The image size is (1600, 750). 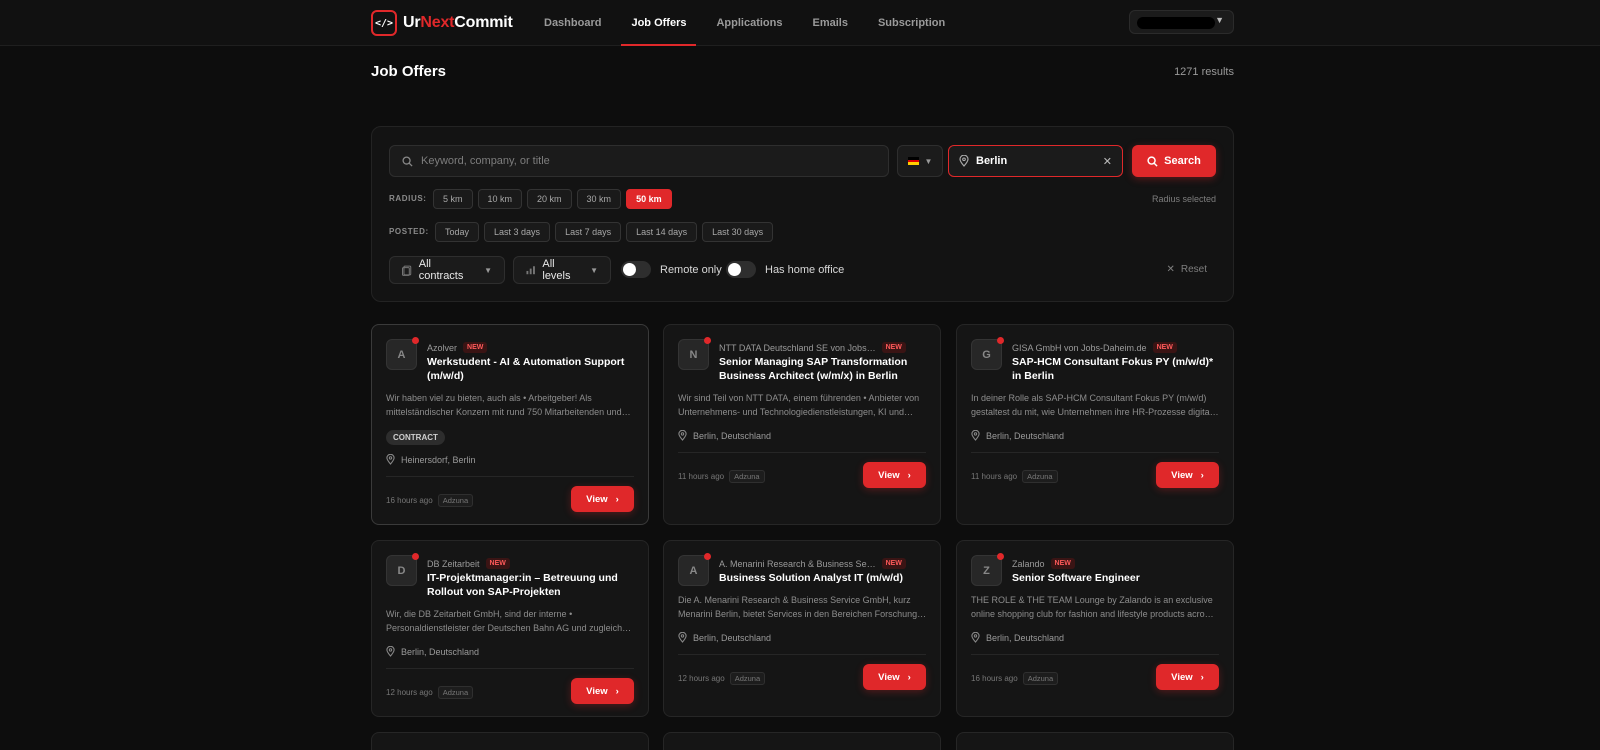 What do you see at coordinates (517, 232) in the screenshot?
I see `posted-last-3-days: Last 3 days` at bounding box center [517, 232].